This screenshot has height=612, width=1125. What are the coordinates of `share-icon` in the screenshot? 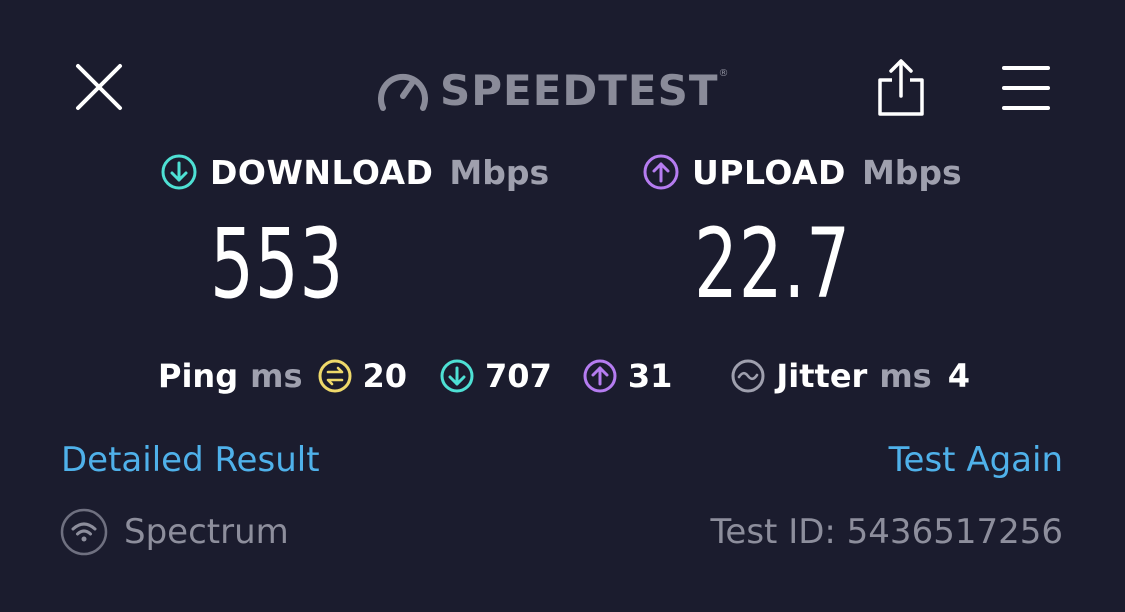 It's located at (901, 87).